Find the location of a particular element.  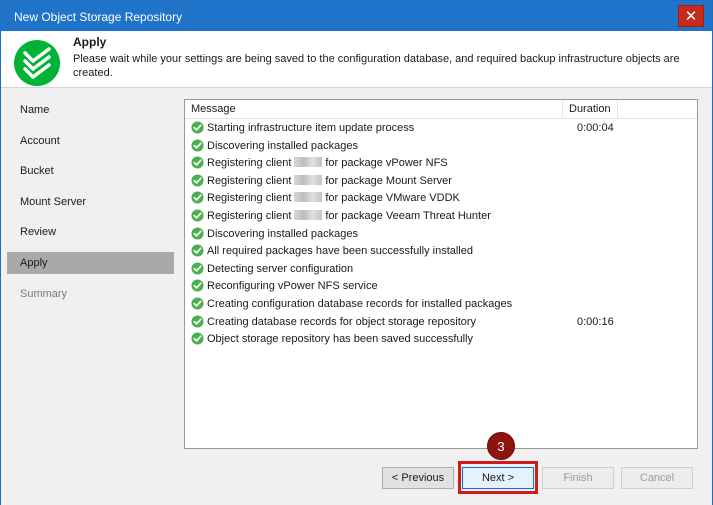

title-bar: New Object Storage Repository ✕ is located at coordinates (356, 16).